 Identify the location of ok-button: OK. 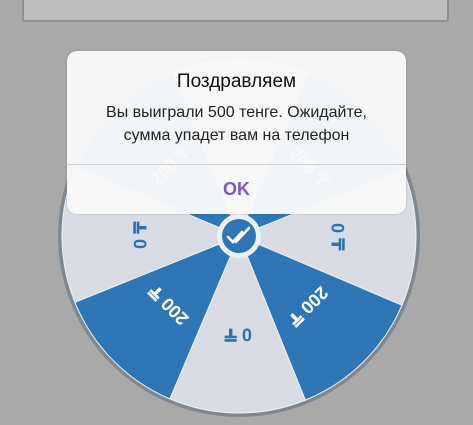
(236, 189).